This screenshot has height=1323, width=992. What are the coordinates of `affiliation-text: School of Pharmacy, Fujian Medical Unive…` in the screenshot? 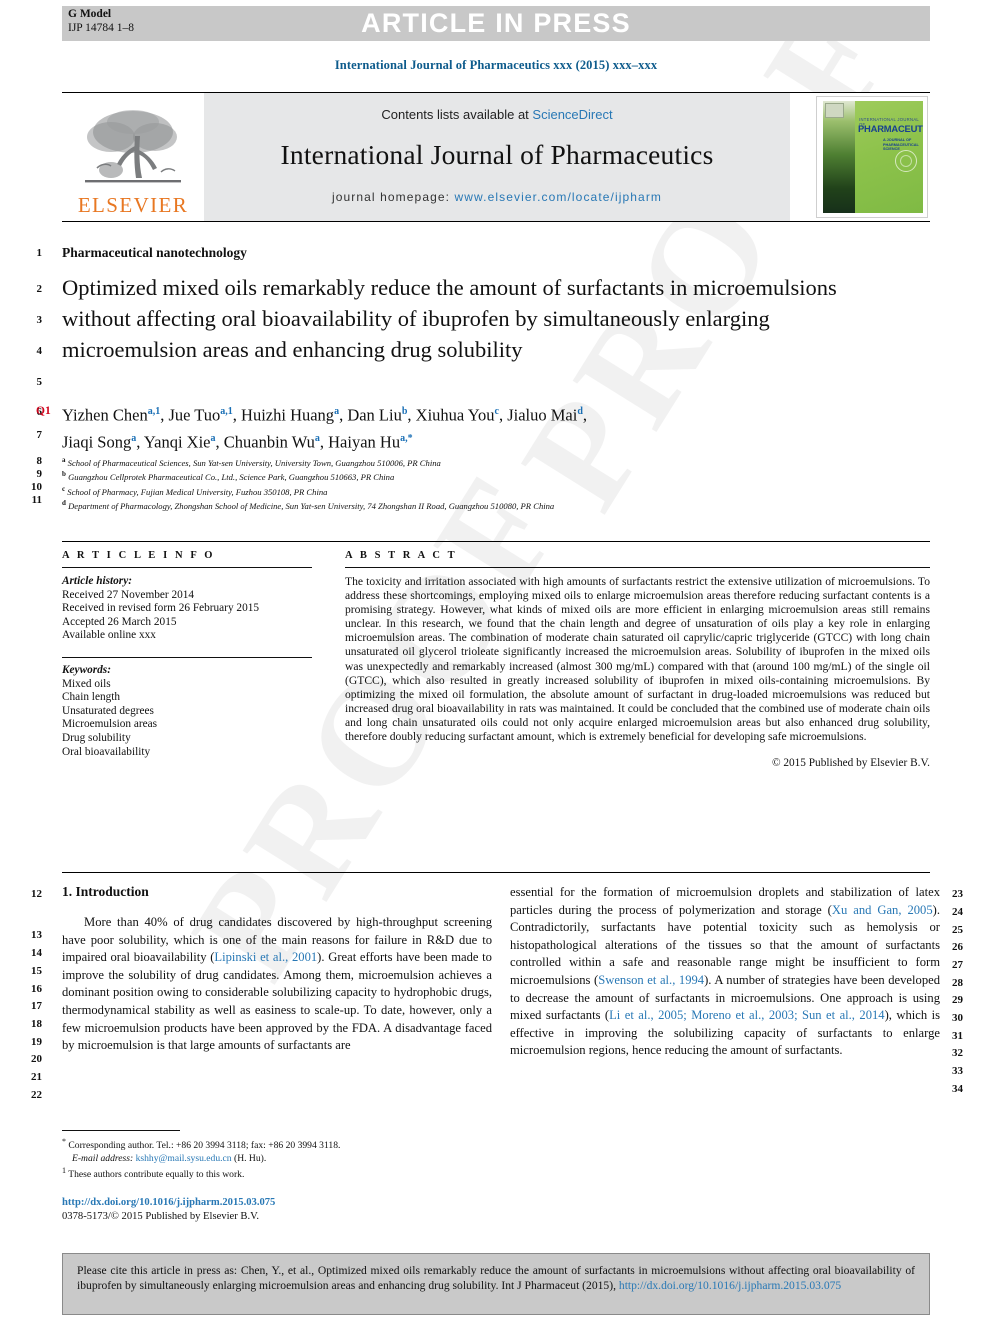 It's located at (197, 491).